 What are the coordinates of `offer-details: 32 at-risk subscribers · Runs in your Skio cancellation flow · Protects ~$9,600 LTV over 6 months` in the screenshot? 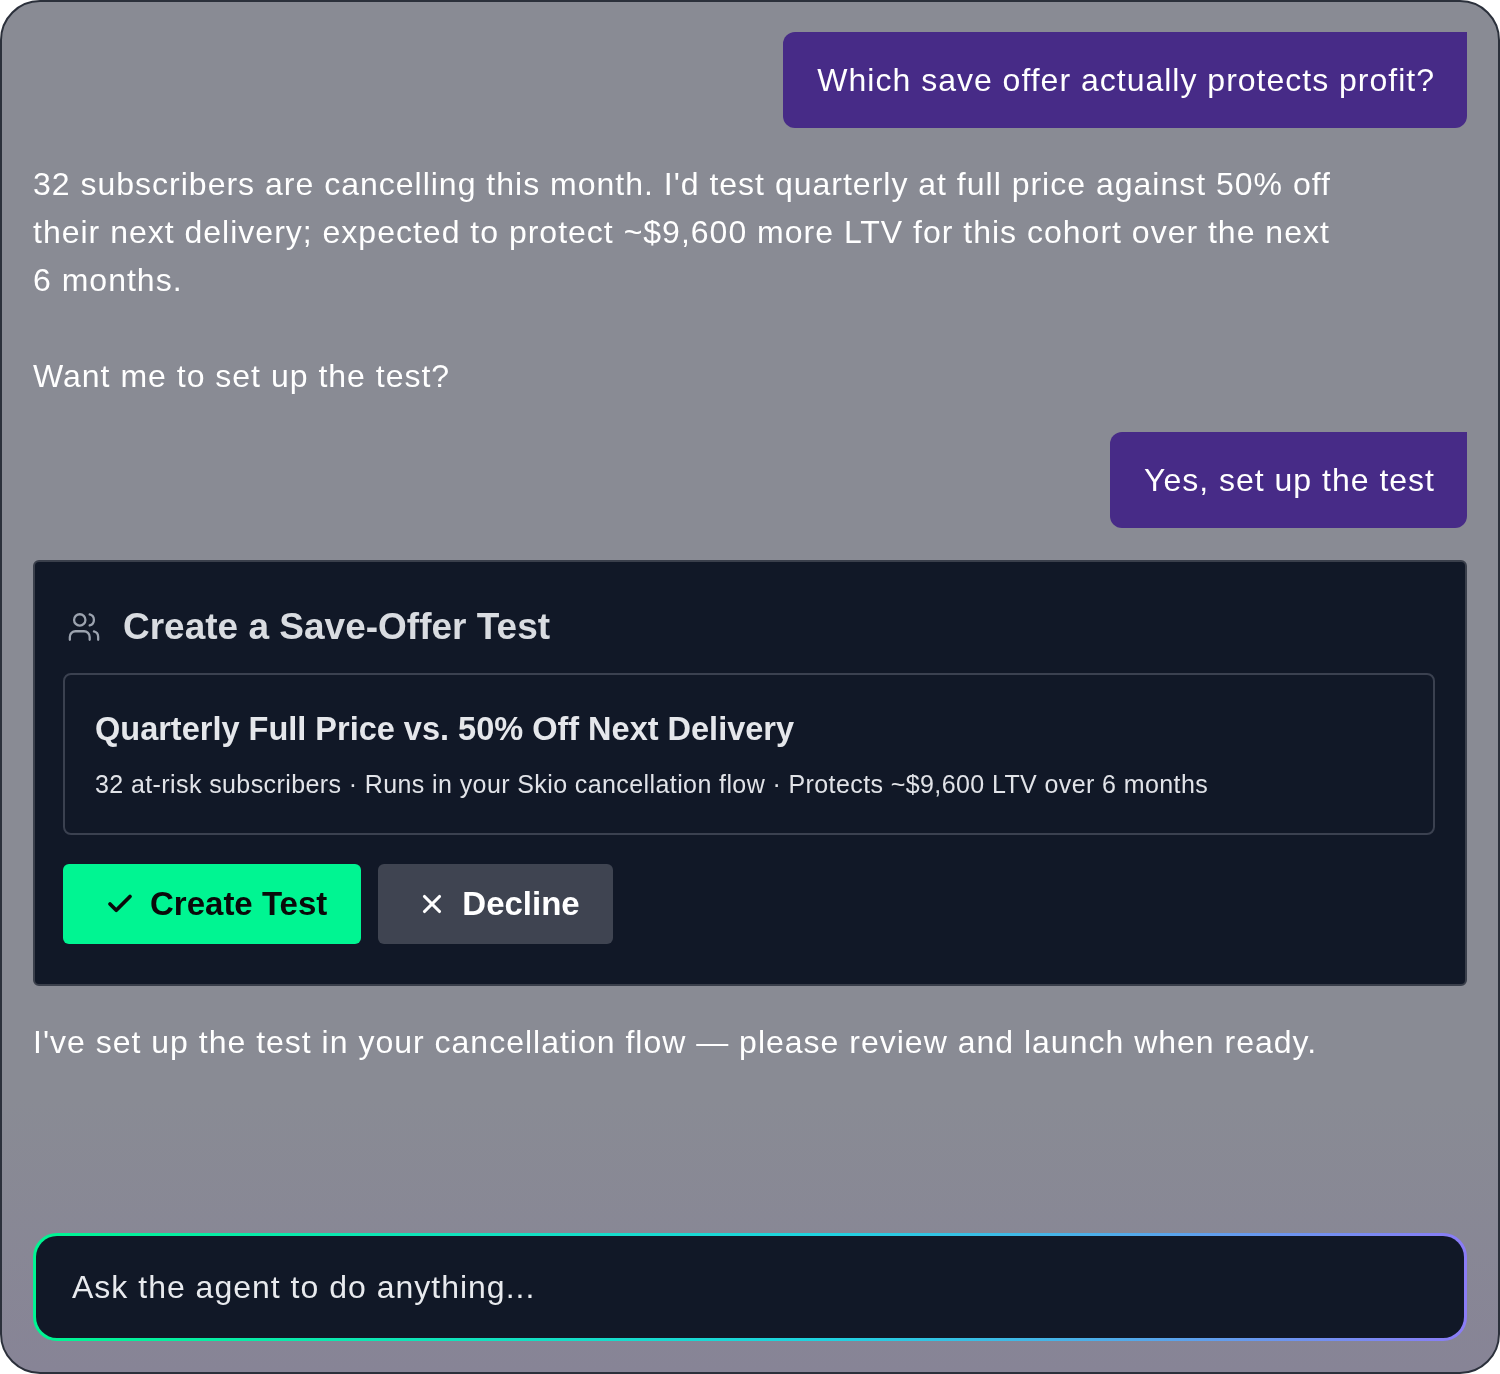 It's located at (652, 784).